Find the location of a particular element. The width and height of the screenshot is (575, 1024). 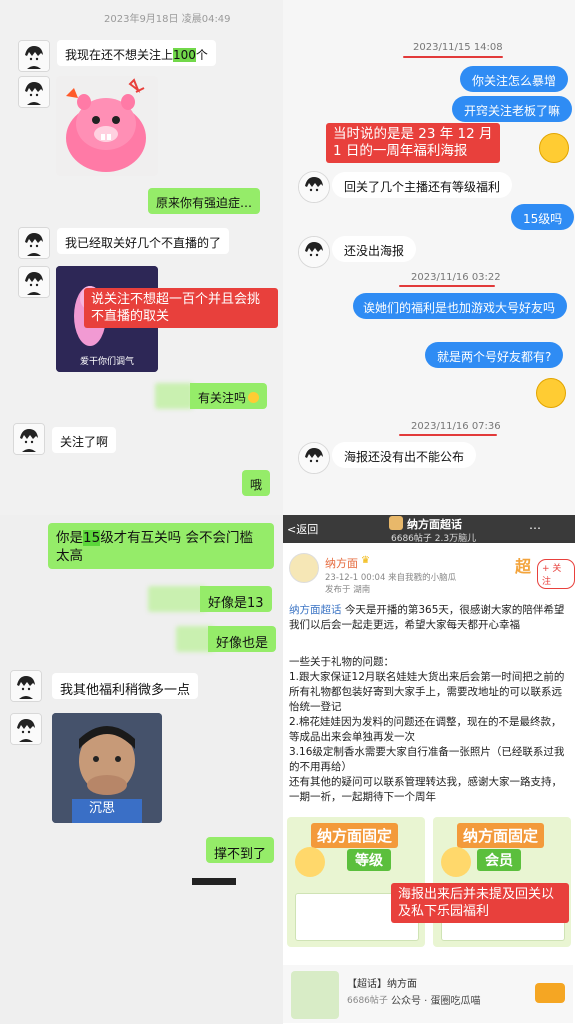

topic-link: 纳方面超话 is located at coordinates (315, 610).